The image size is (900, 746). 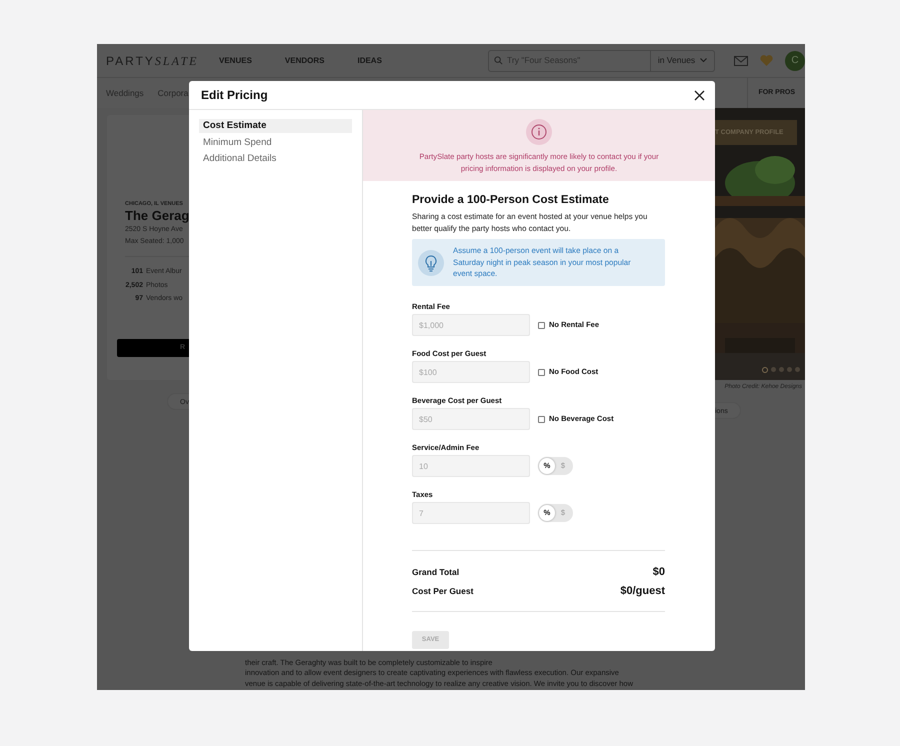 I want to click on sidebar-item: Additional Details, so click(x=275, y=159).